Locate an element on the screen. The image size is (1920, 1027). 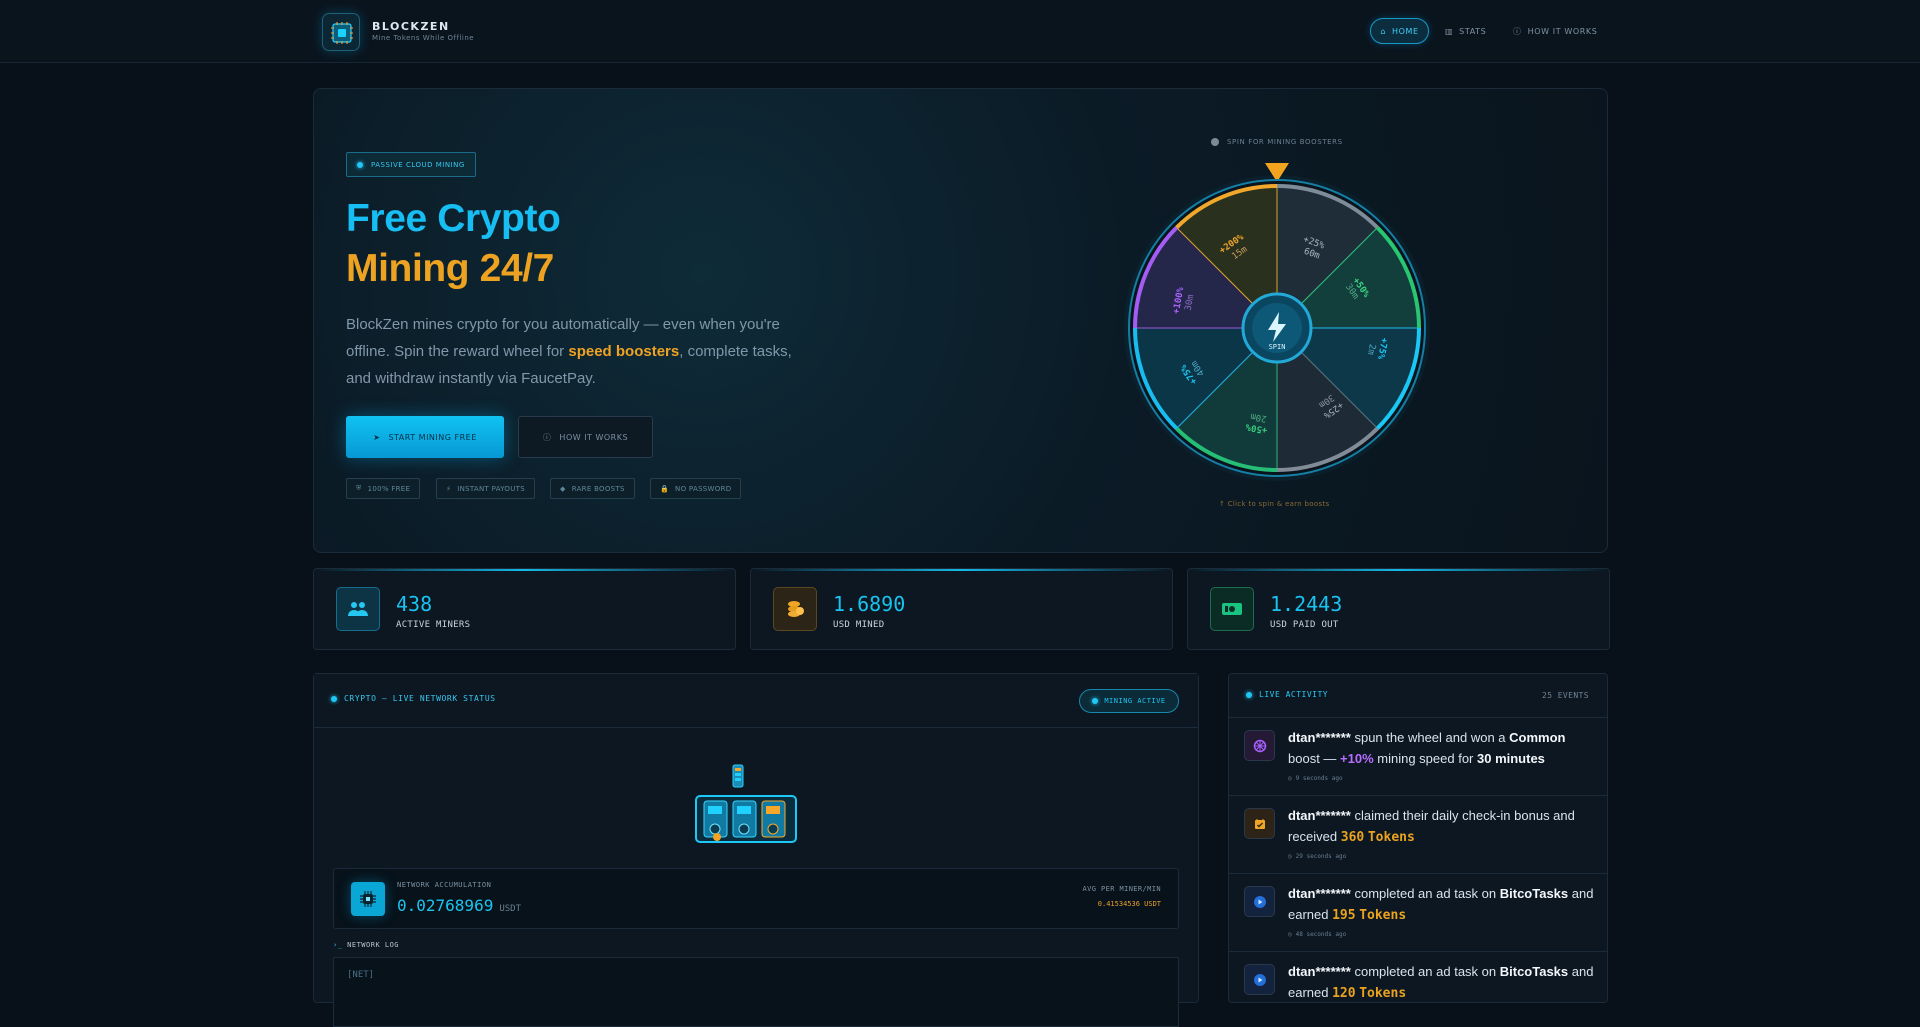
mining-status-icon is located at coordinates (1095, 701).